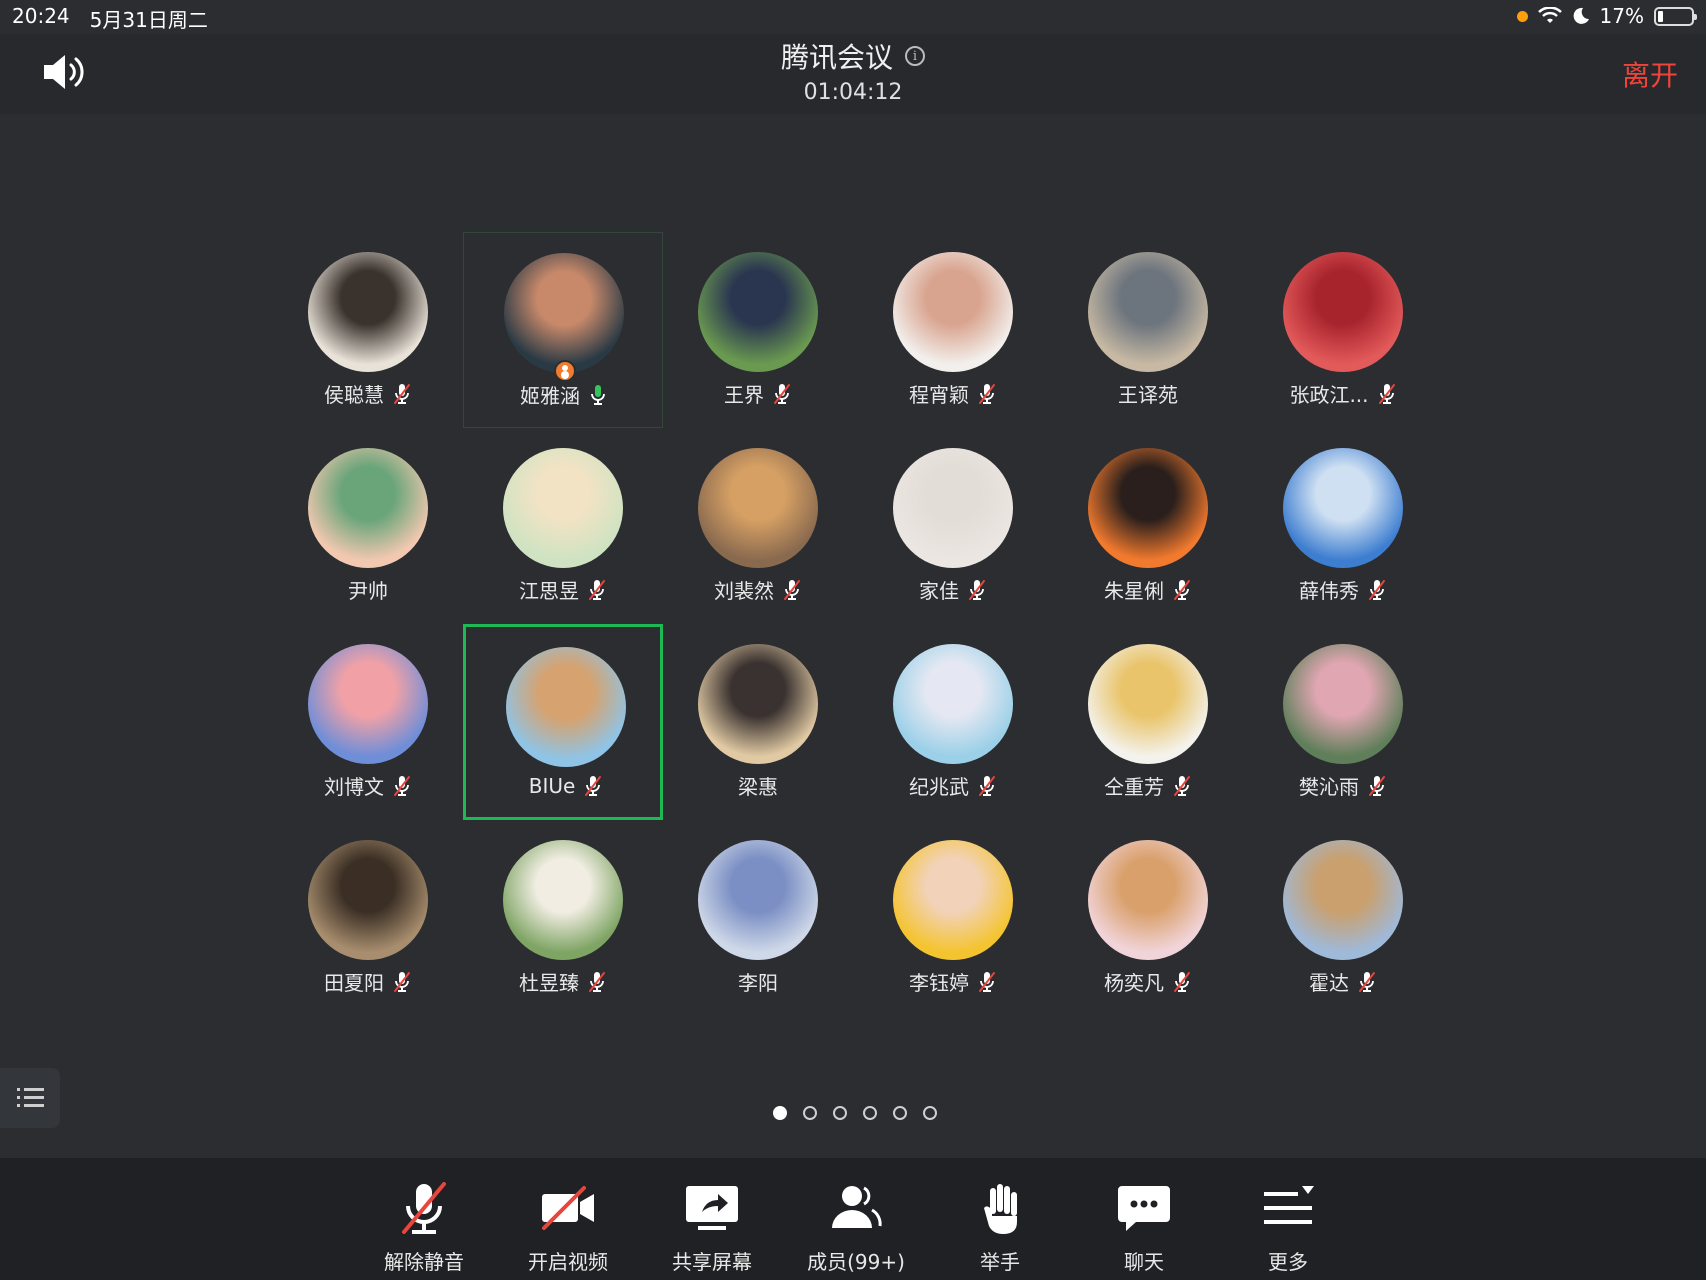 The image size is (1706, 1280). I want to click on members-button: 成员(99+), so click(856, 1228).